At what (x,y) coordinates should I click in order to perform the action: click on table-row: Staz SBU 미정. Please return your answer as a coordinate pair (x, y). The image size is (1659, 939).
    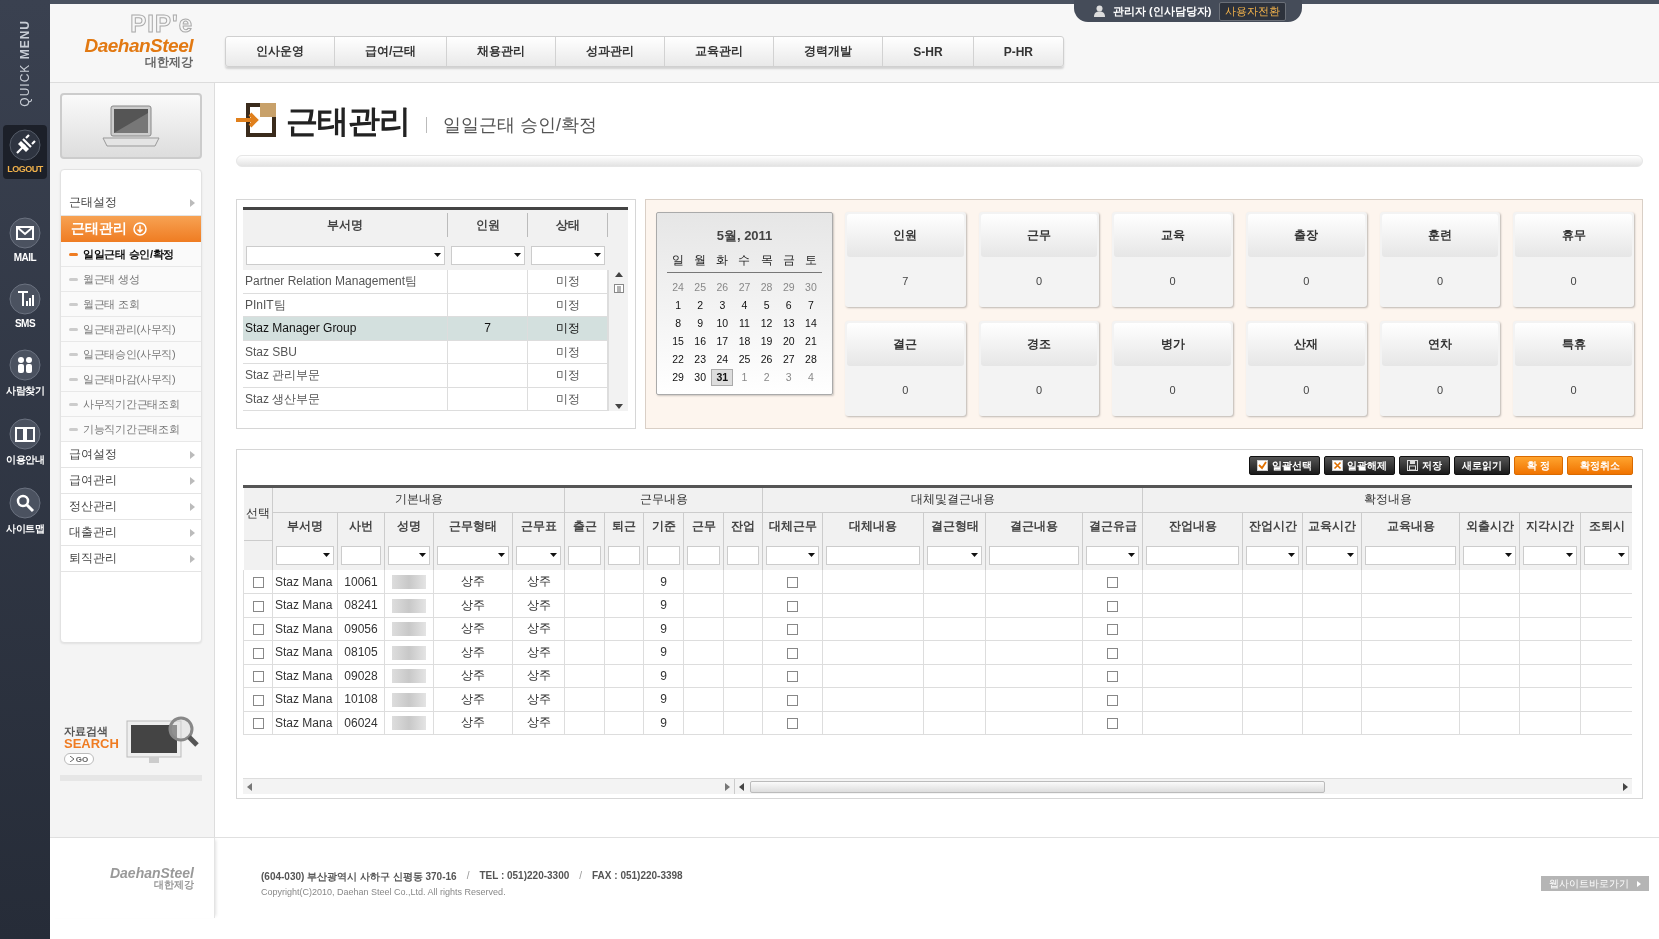
    Looking at the image, I should click on (425, 352).